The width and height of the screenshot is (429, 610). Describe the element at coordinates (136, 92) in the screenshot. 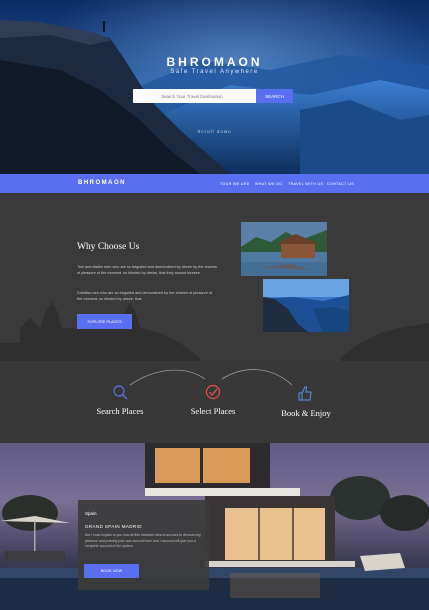

I see `search-icon` at that location.